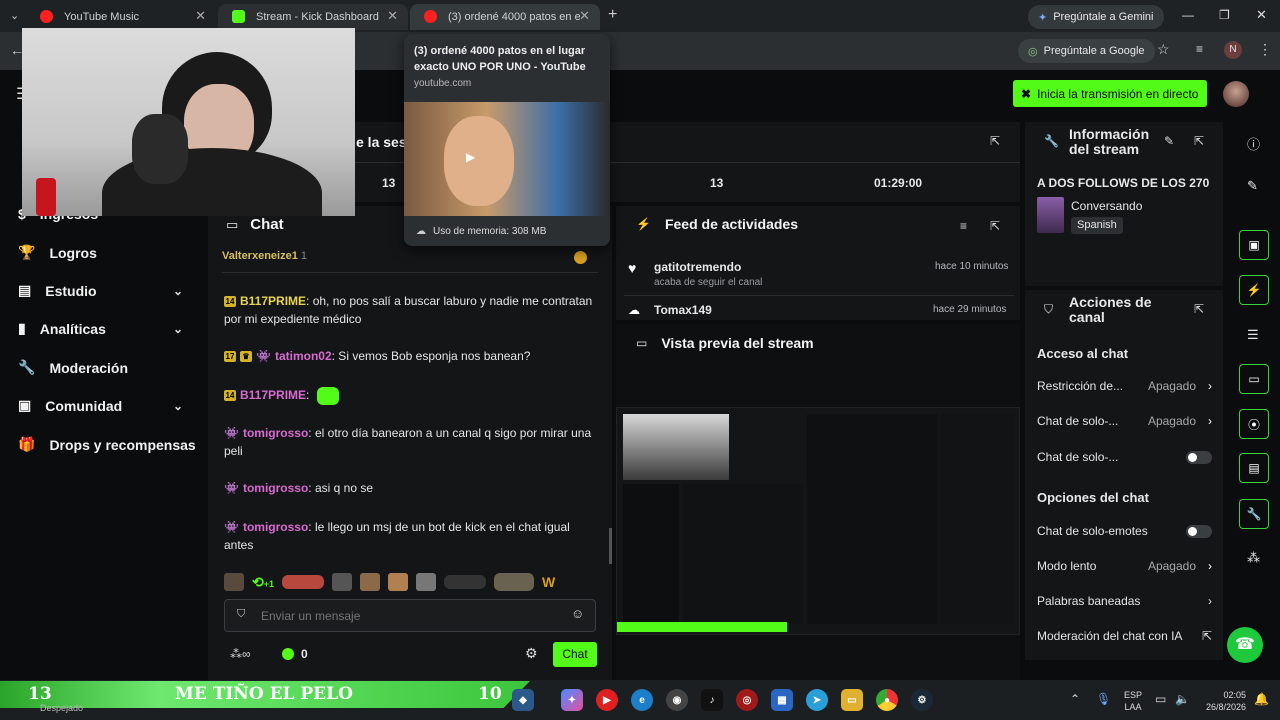 This screenshot has height=720, width=1280. Describe the element at coordinates (1182, 699) in the screenshot. I see `volume-icon: 🔈` at that location.